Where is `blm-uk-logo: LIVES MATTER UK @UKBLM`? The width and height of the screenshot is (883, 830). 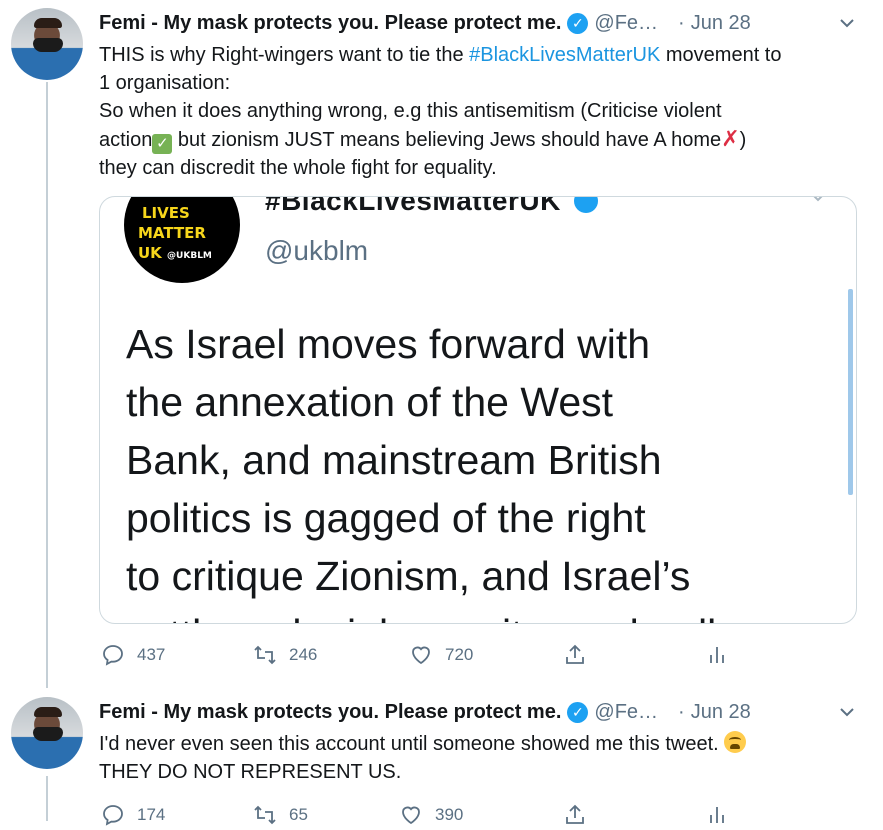
blm-uk-logo: LIVES MATTER UK @UKBLM is located at coordinates (182, 240).